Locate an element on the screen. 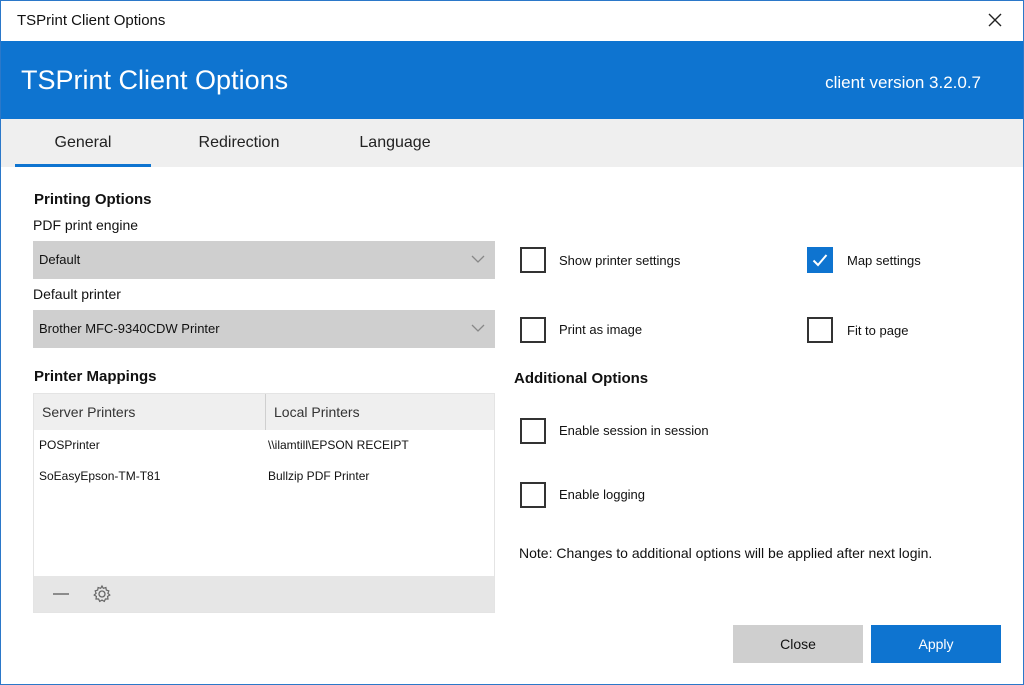 Image resolution: width=1024 pixels, height=685 pixels. server-printer-cell: SoEasyEpson-TM-T81 is located at coordinates (100, 476).